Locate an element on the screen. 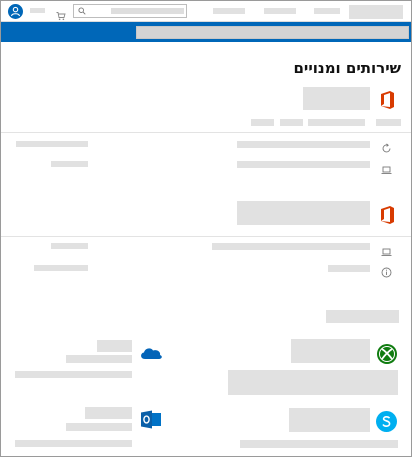 The image size is (412, 457). search-input is located at coordinates (130, 11).